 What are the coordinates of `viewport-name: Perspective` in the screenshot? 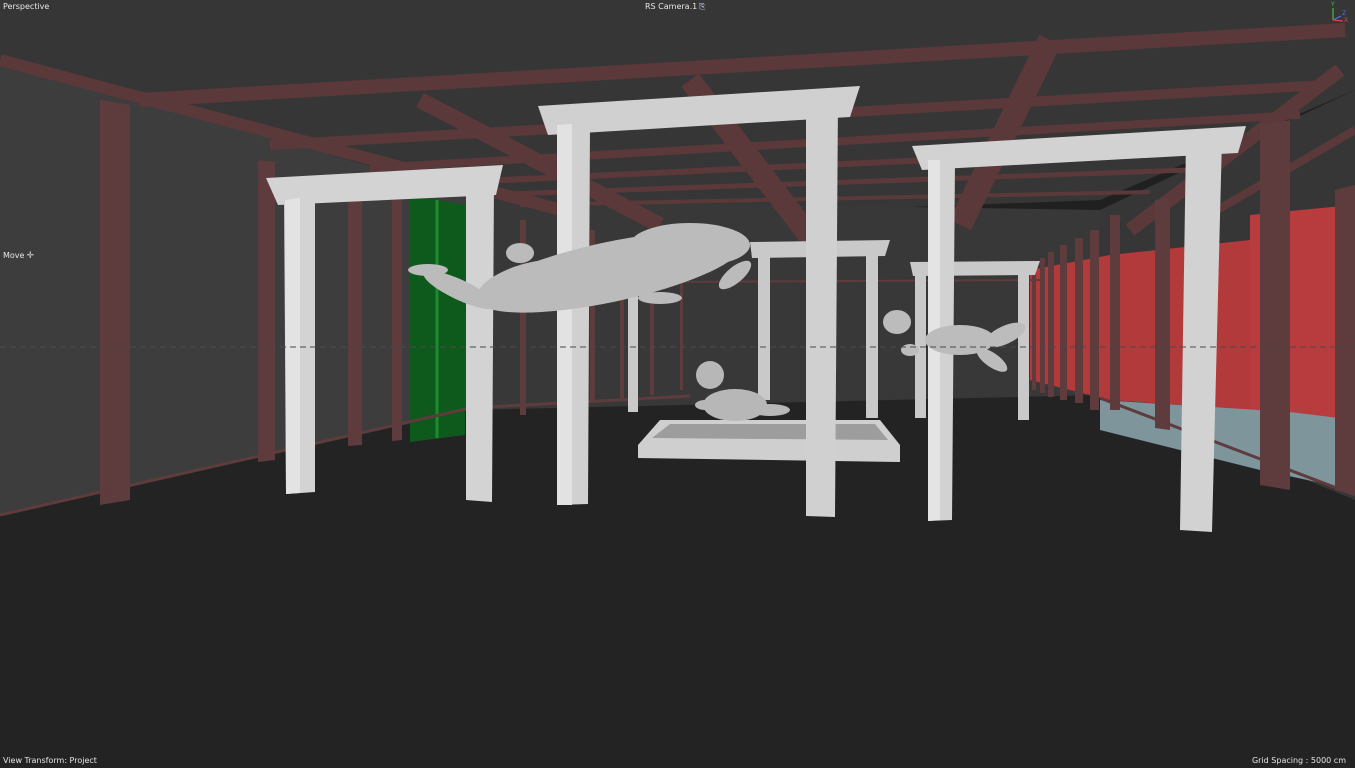 It's located at (26, 7).